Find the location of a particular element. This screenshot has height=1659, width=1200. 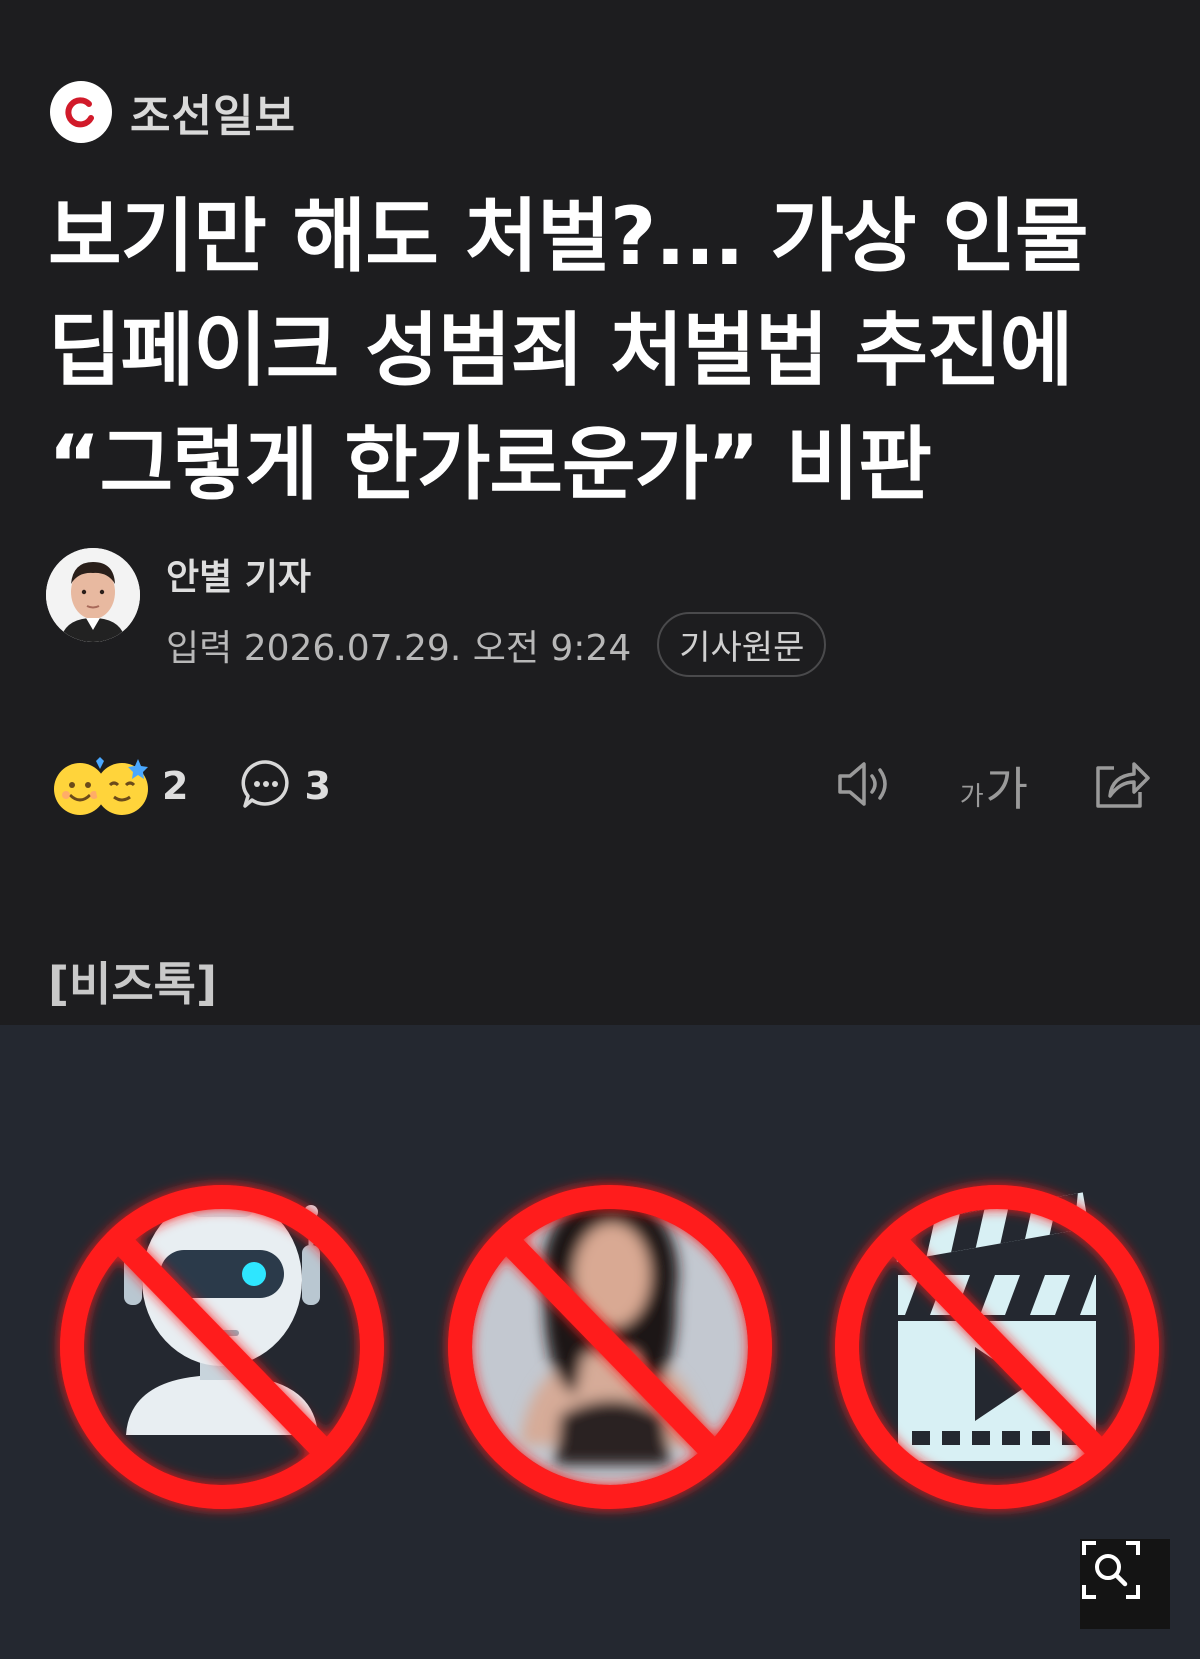

comment-button: 3 is located at coordinates (285, 786).